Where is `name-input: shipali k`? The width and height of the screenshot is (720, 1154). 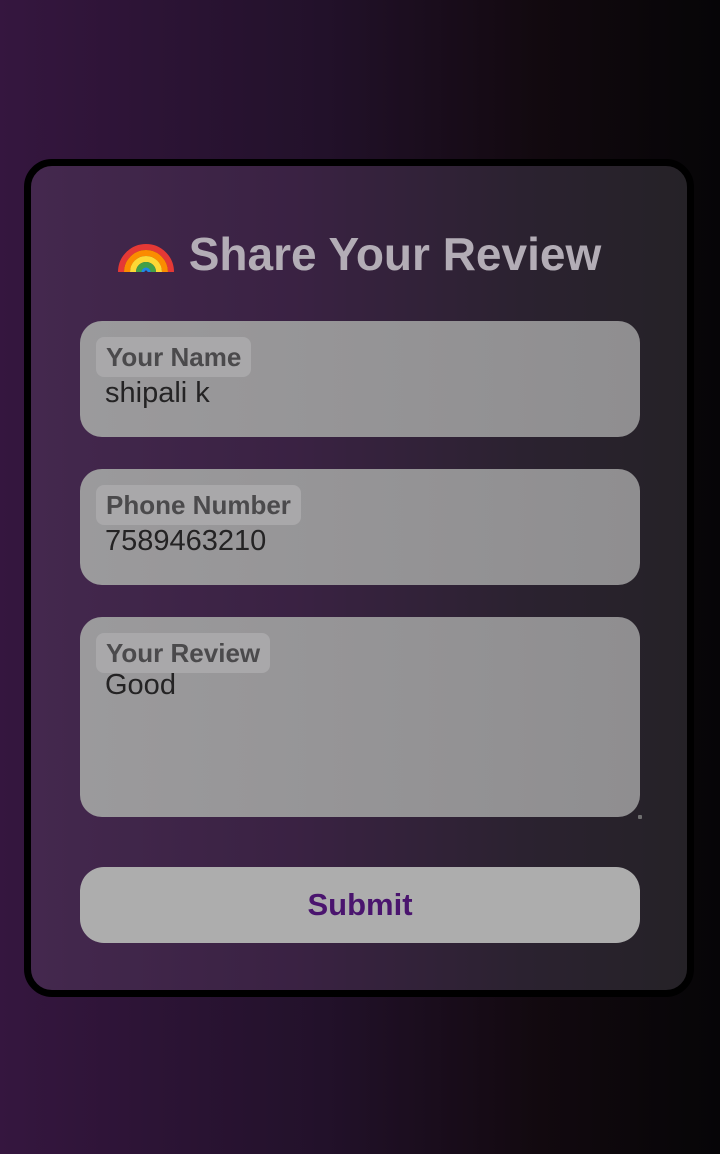 name-input: shipali k is located at coordinates (157, 393).